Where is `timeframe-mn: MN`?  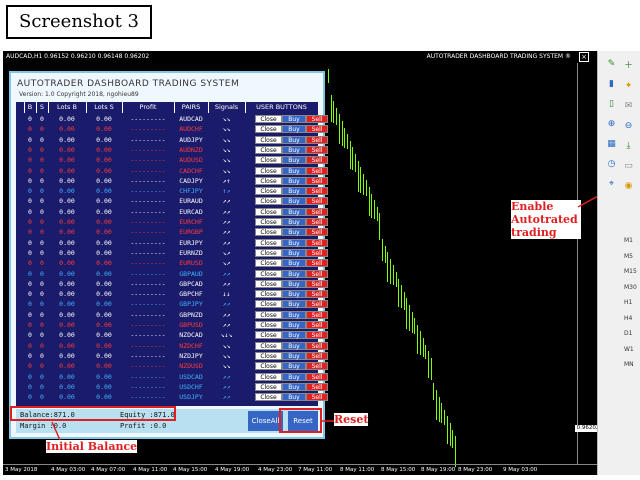
timeframe-mn: MN is located at coordinates (629, 364).